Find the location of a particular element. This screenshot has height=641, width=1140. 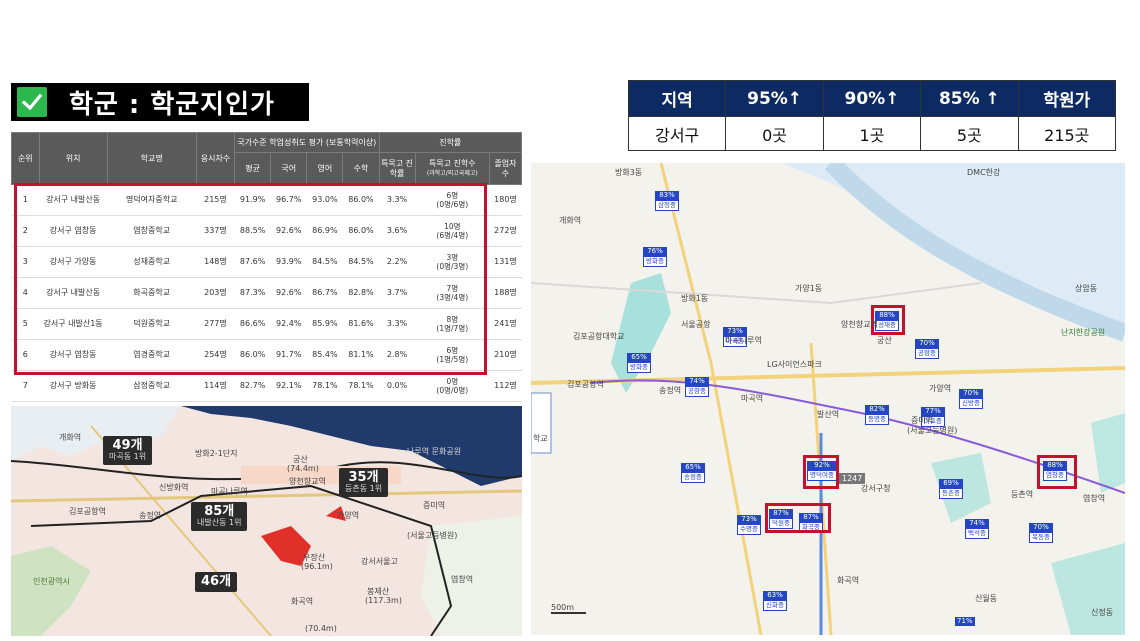

academy-rank-magok: 마곡동 1위 is located at coordinates (128, 457).